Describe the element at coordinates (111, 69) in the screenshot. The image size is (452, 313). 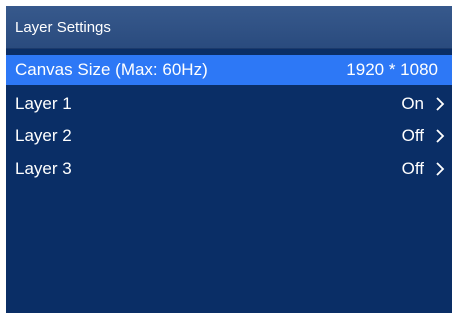
I see `menu-item-label: Canvas Size (Max: 60Hz)` at that location.